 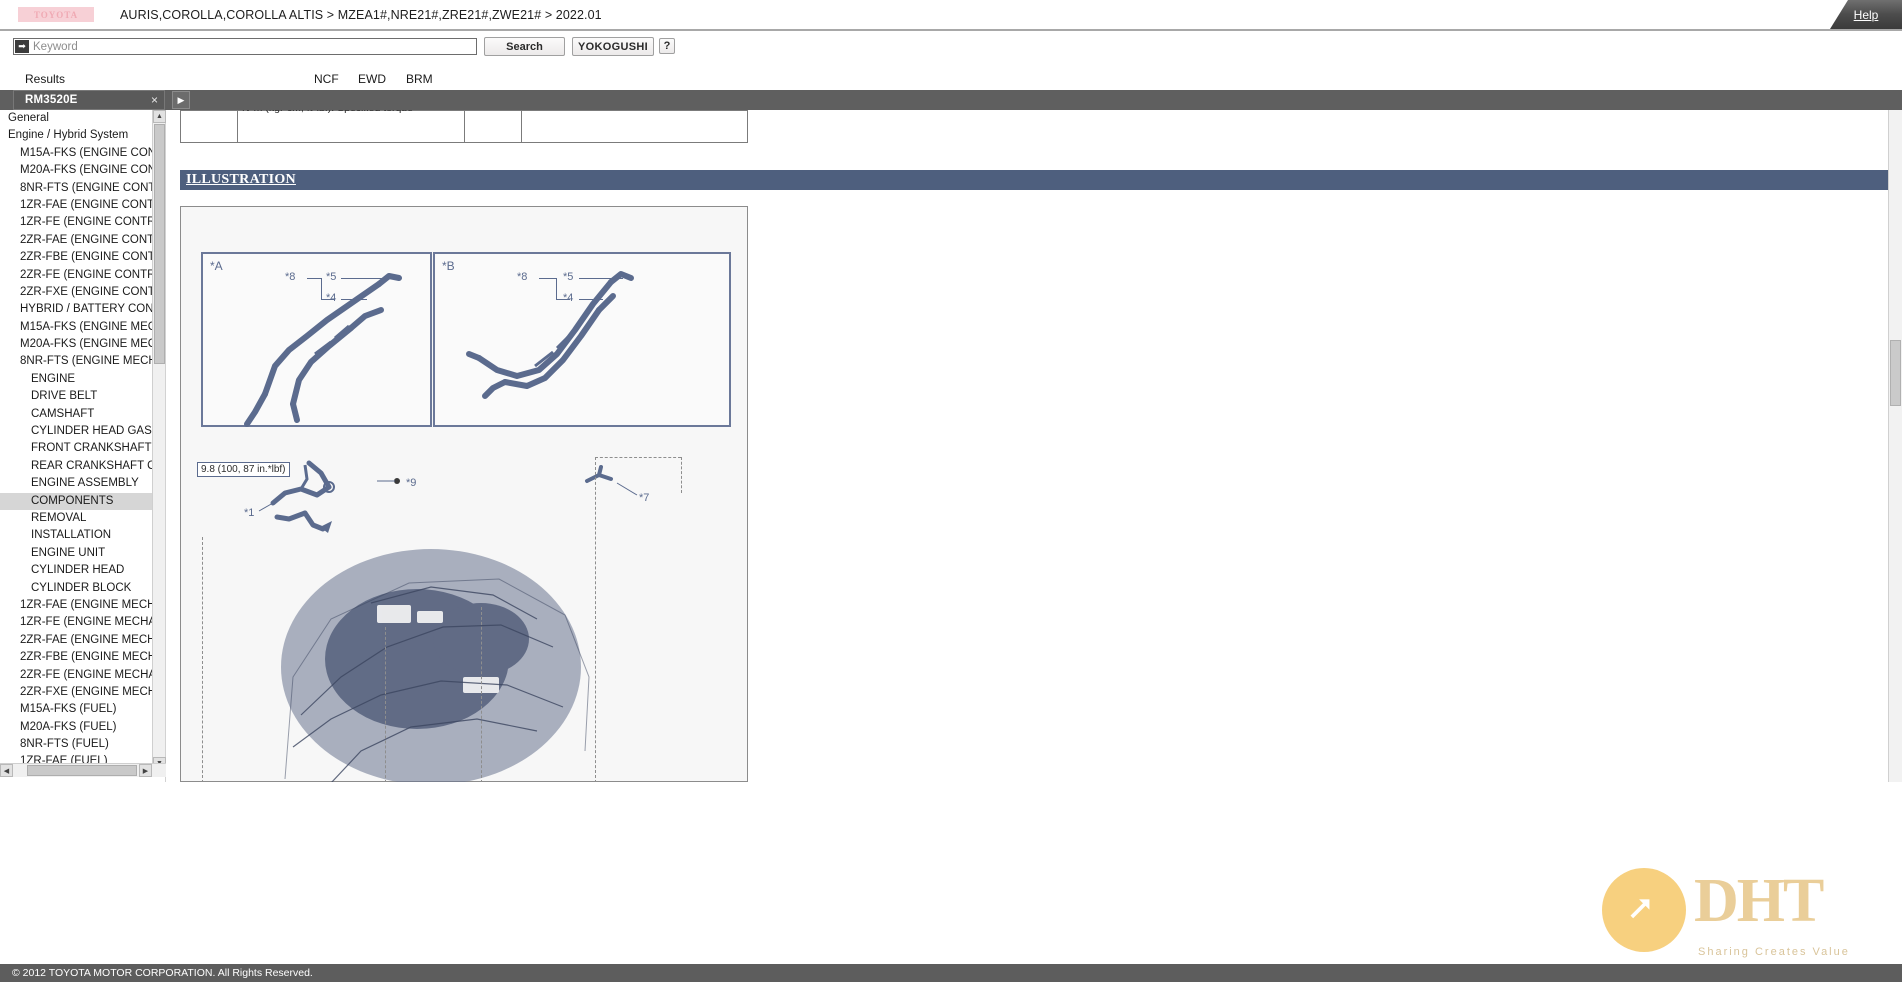 What do you see at coordinates (76, 309) in the screenshot?
I see `sidebar-item: HYBRID / BATTERY CONTROL` at bounding box center [76, 309].